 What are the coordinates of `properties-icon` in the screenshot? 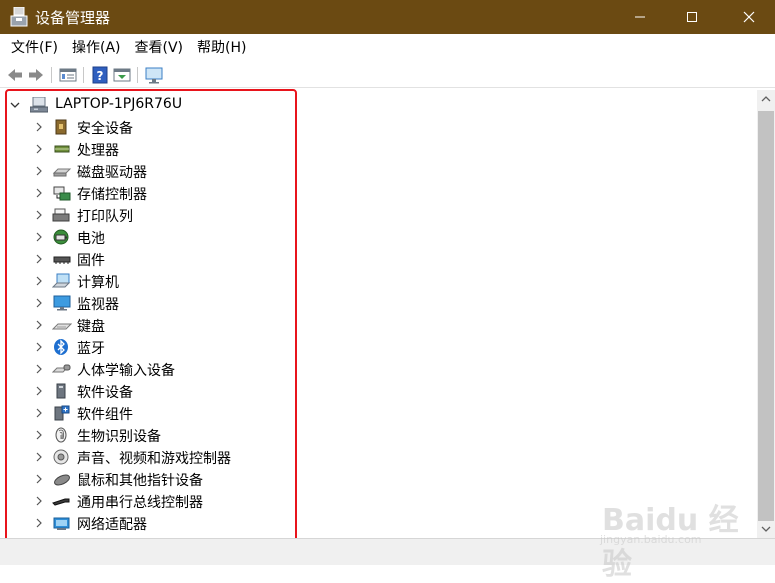 It's located at (68, 75).